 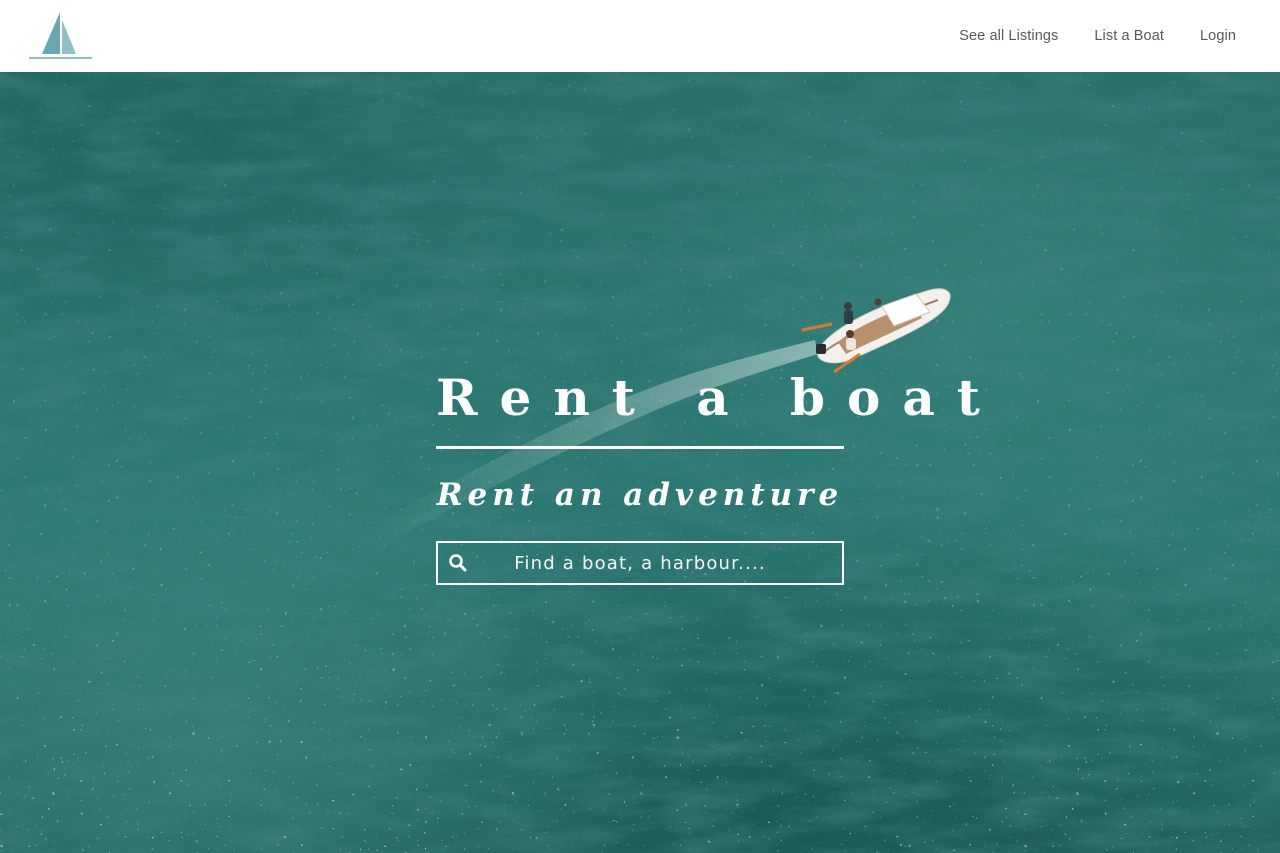 I want to click on search-icon, so click(x=458, y=563).